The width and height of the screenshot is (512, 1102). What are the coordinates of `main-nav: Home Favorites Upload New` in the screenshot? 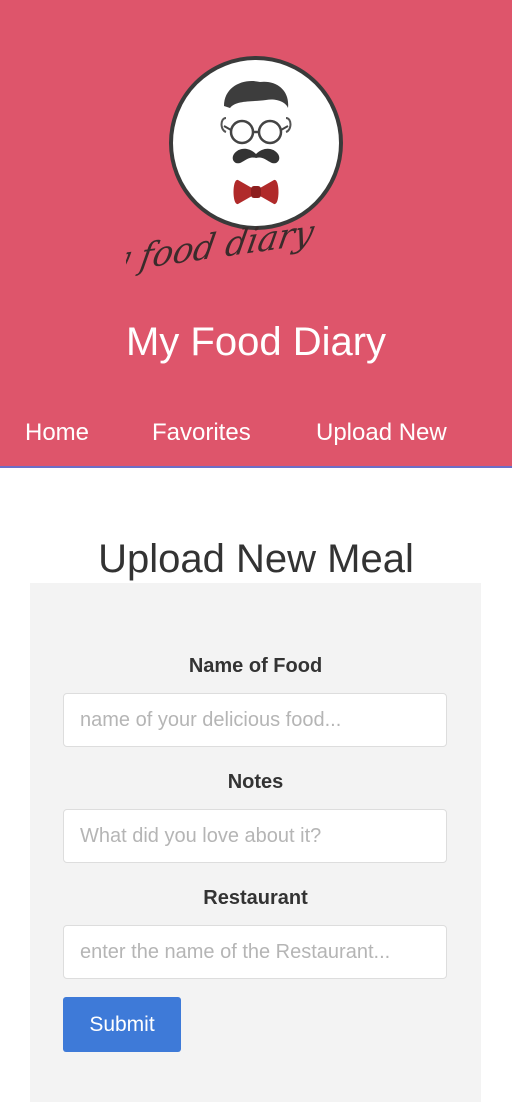 It's located at (256, 434).